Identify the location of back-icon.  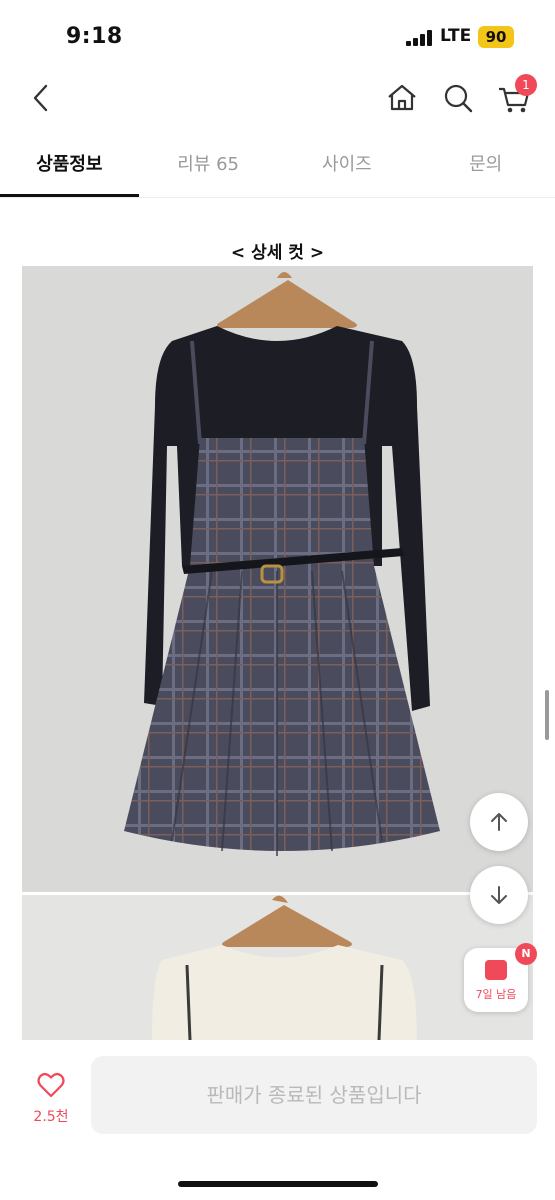
(42, 98).